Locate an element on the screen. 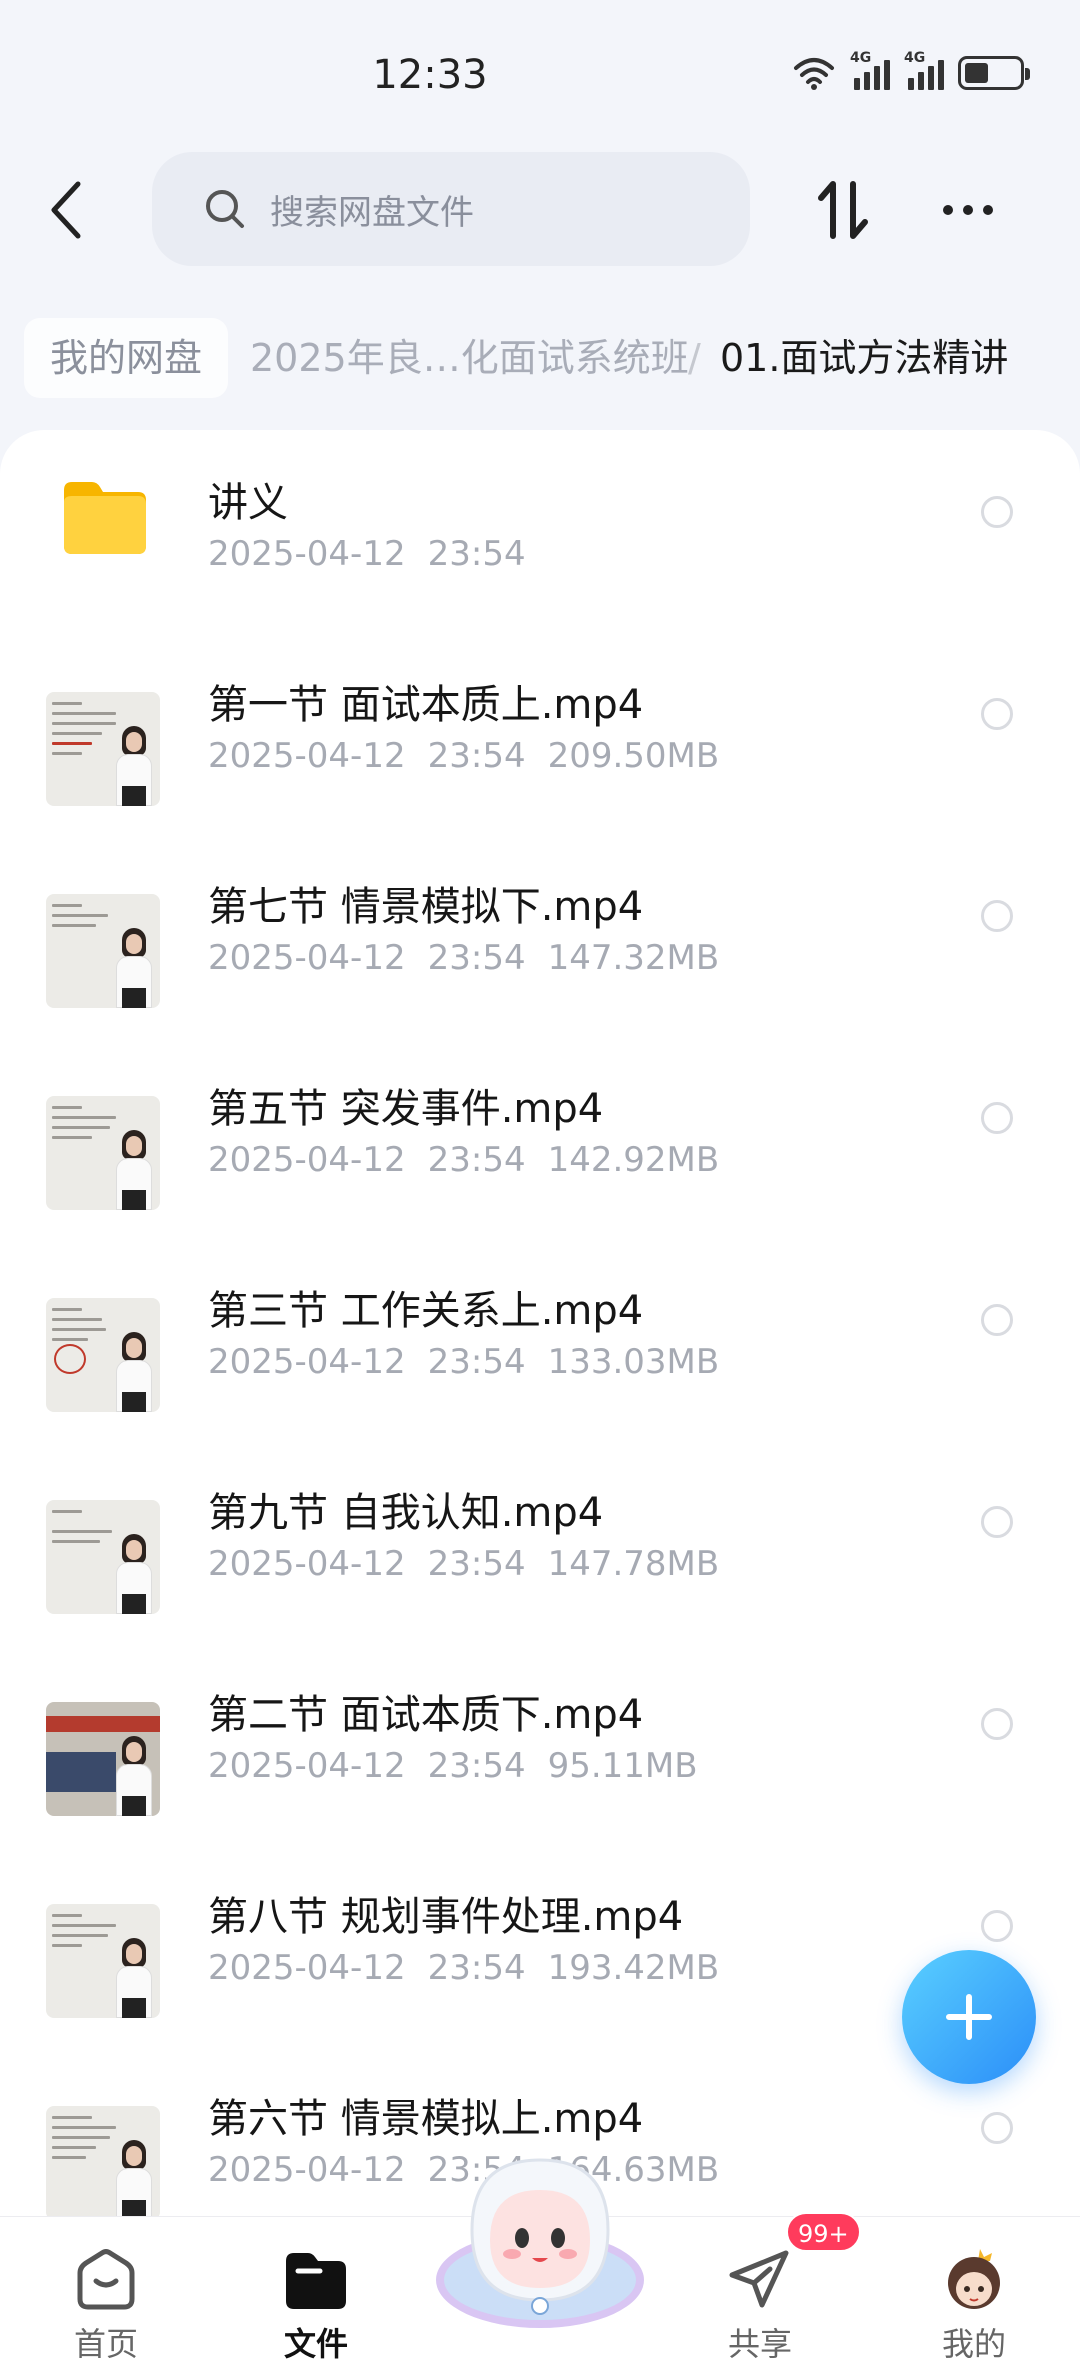 This screenshot has height=2376, width=1080. list-item: 第九节 自我认知.mp4 2025-04-12 23:54 147.78MB is located at coordinates (540, 1541).